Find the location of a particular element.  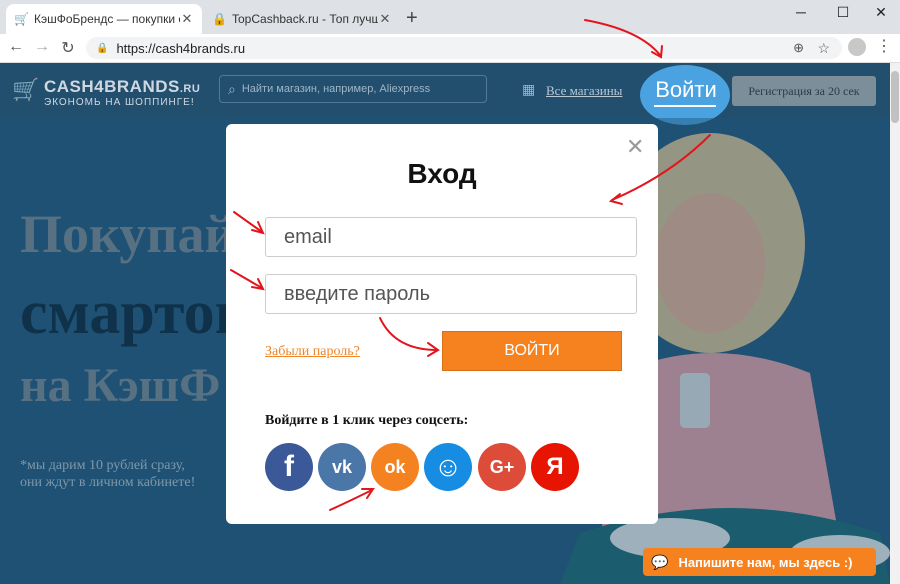

url-text: https://cash4brands.ru is located at coordinates (181, 48).